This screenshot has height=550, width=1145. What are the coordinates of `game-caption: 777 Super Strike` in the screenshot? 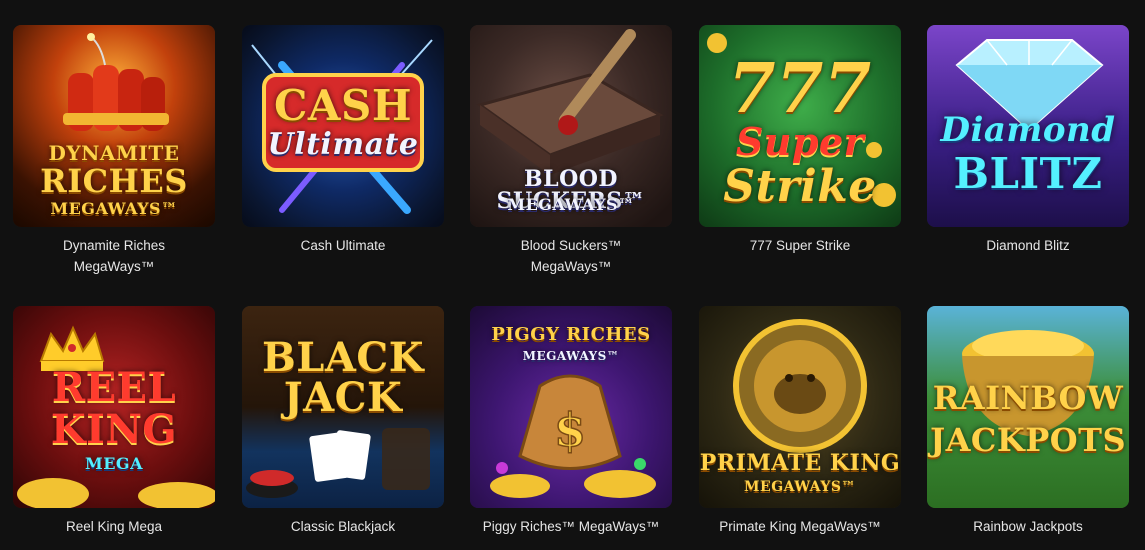 It's located at (800, 245).